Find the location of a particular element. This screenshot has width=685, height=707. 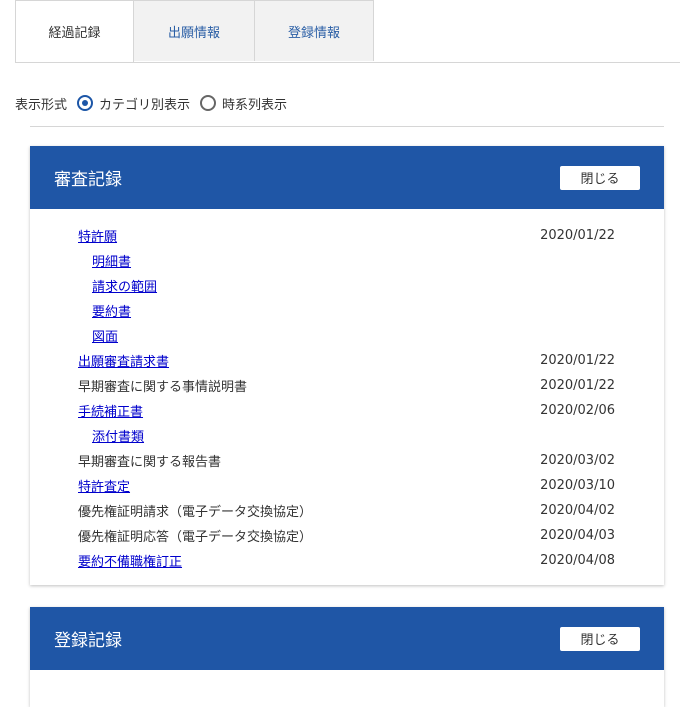

document-date: 2020/04/02 is located at coordinates (577, 510).